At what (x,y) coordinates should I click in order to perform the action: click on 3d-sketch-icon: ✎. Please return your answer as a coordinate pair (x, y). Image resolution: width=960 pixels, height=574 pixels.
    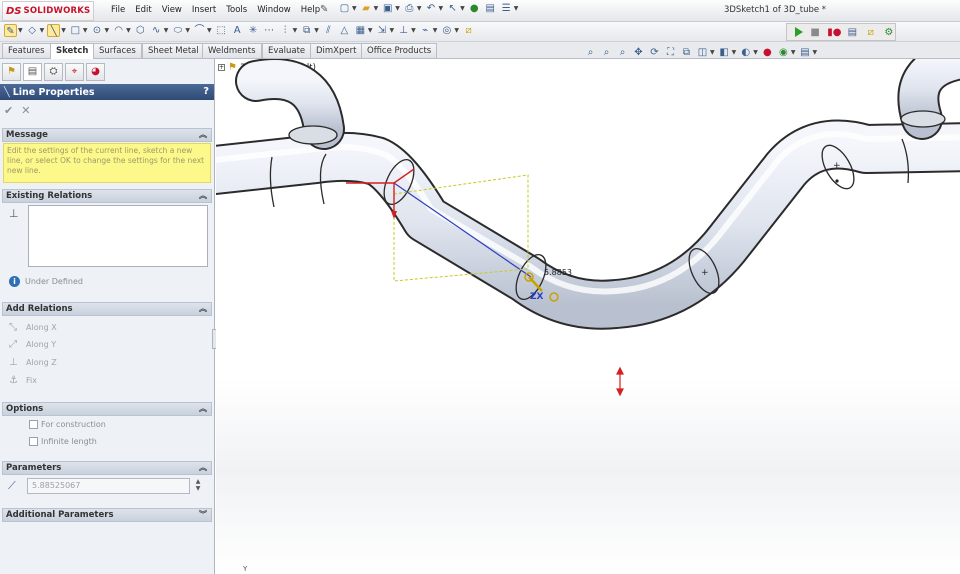
    Looking at the image, I should click on (10, 30).